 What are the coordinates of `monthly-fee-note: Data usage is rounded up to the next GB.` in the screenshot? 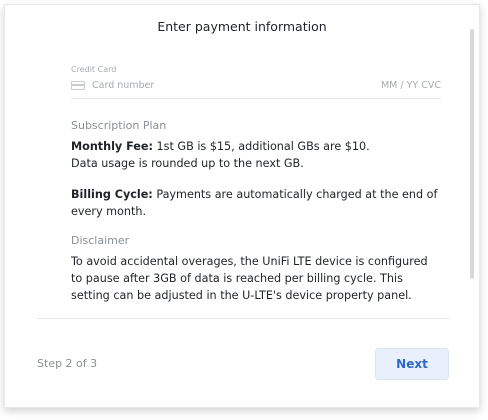 It's located at (187, 163).